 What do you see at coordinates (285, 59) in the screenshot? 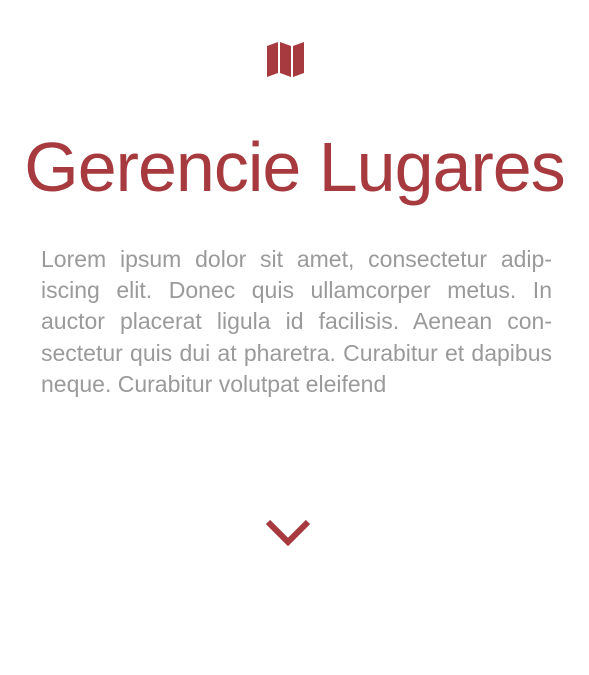
I see `map-icon` at bounding box center [285, 59].